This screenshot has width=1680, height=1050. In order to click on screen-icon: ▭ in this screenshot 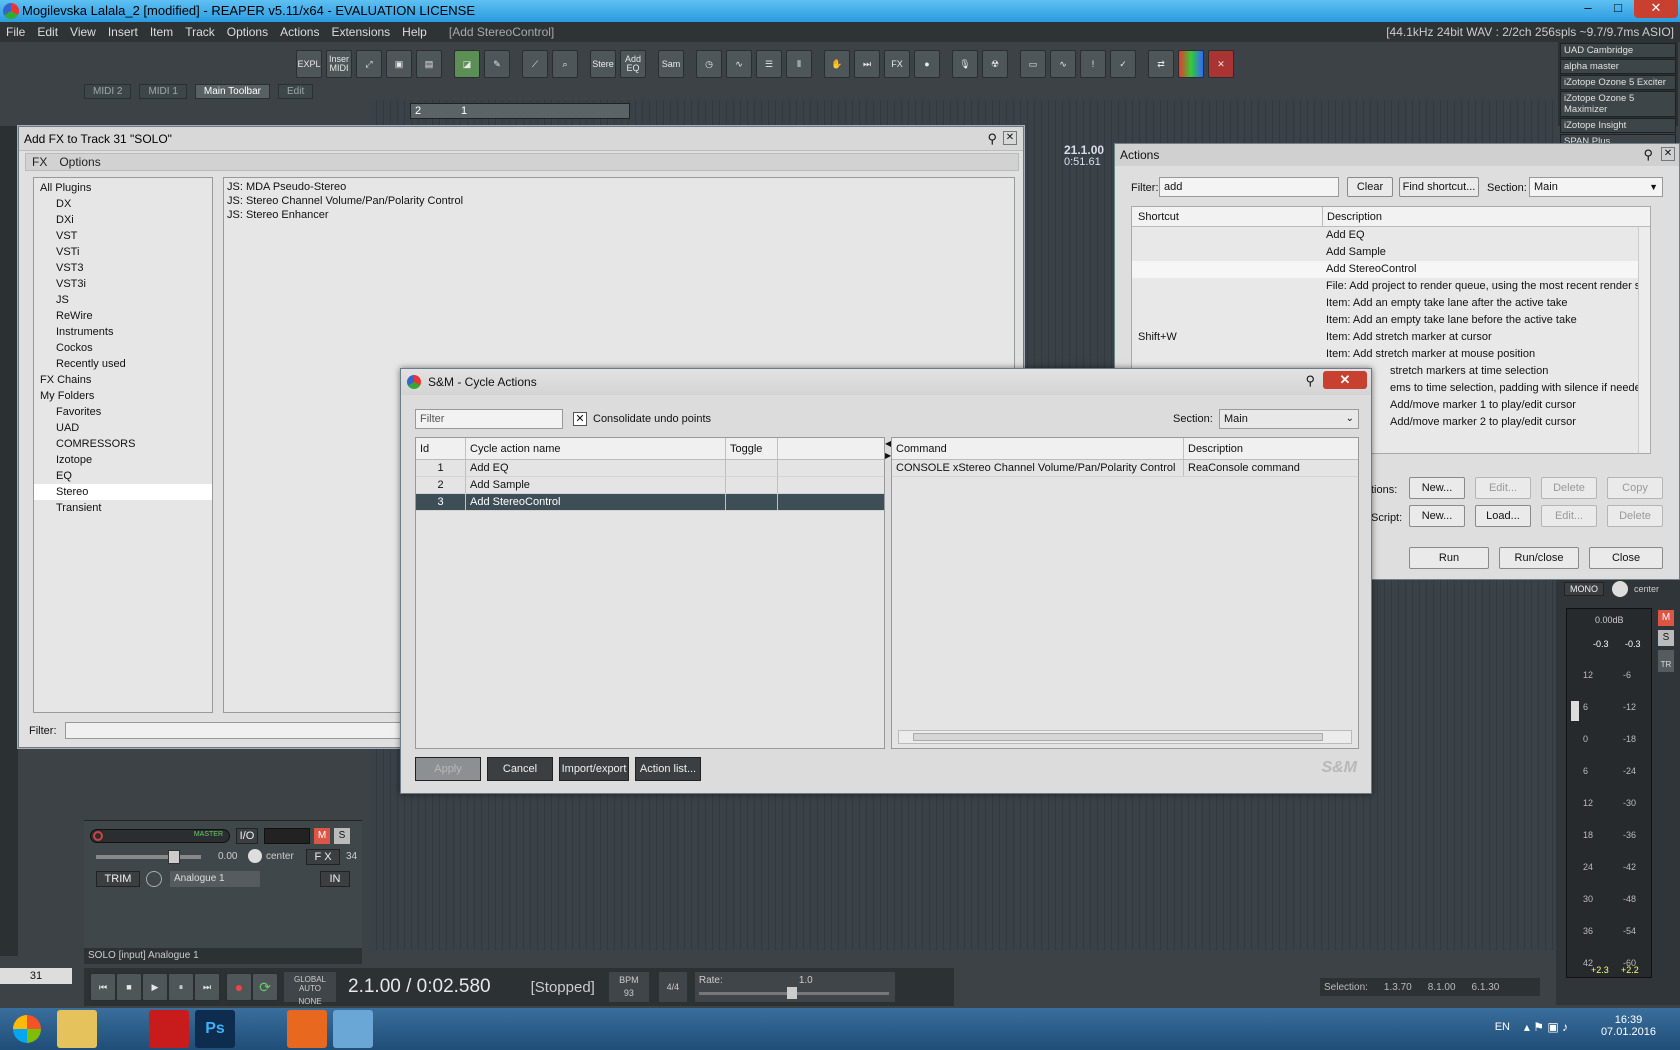, I will do `click(1033, 64)`.